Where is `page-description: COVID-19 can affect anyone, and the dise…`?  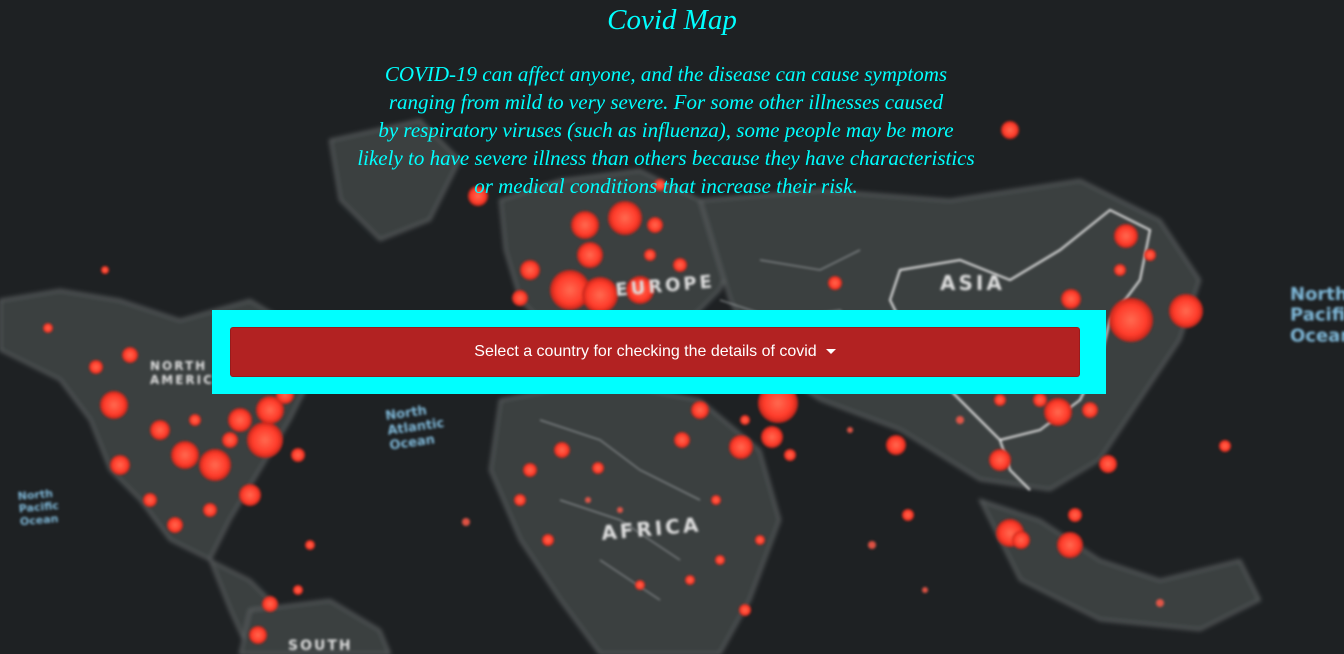 page-description: COVID-19 can affect anyone, and the dise… is located at coordinates (666, 130).